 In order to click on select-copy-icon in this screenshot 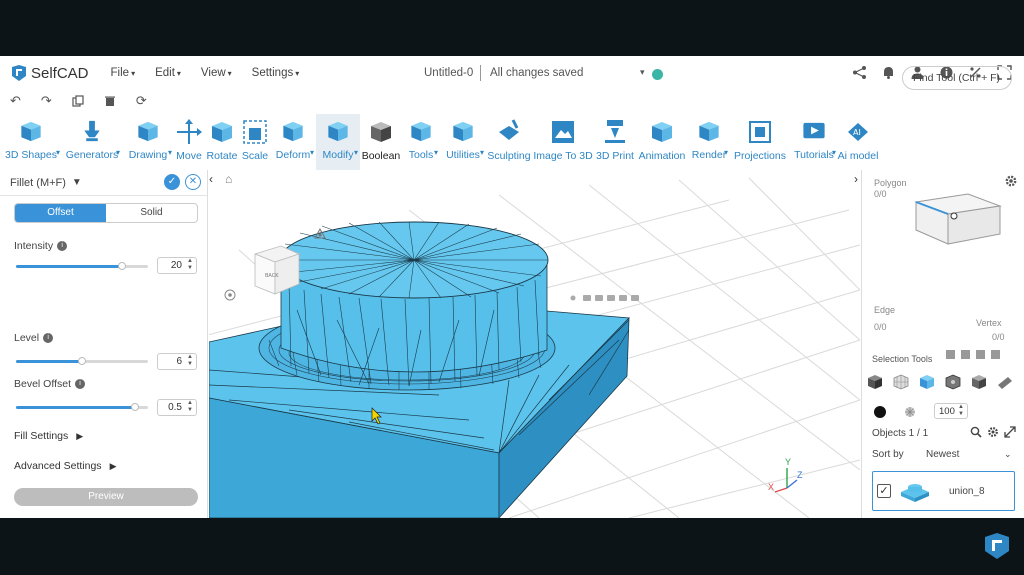, I will do `click(965, 354)`.